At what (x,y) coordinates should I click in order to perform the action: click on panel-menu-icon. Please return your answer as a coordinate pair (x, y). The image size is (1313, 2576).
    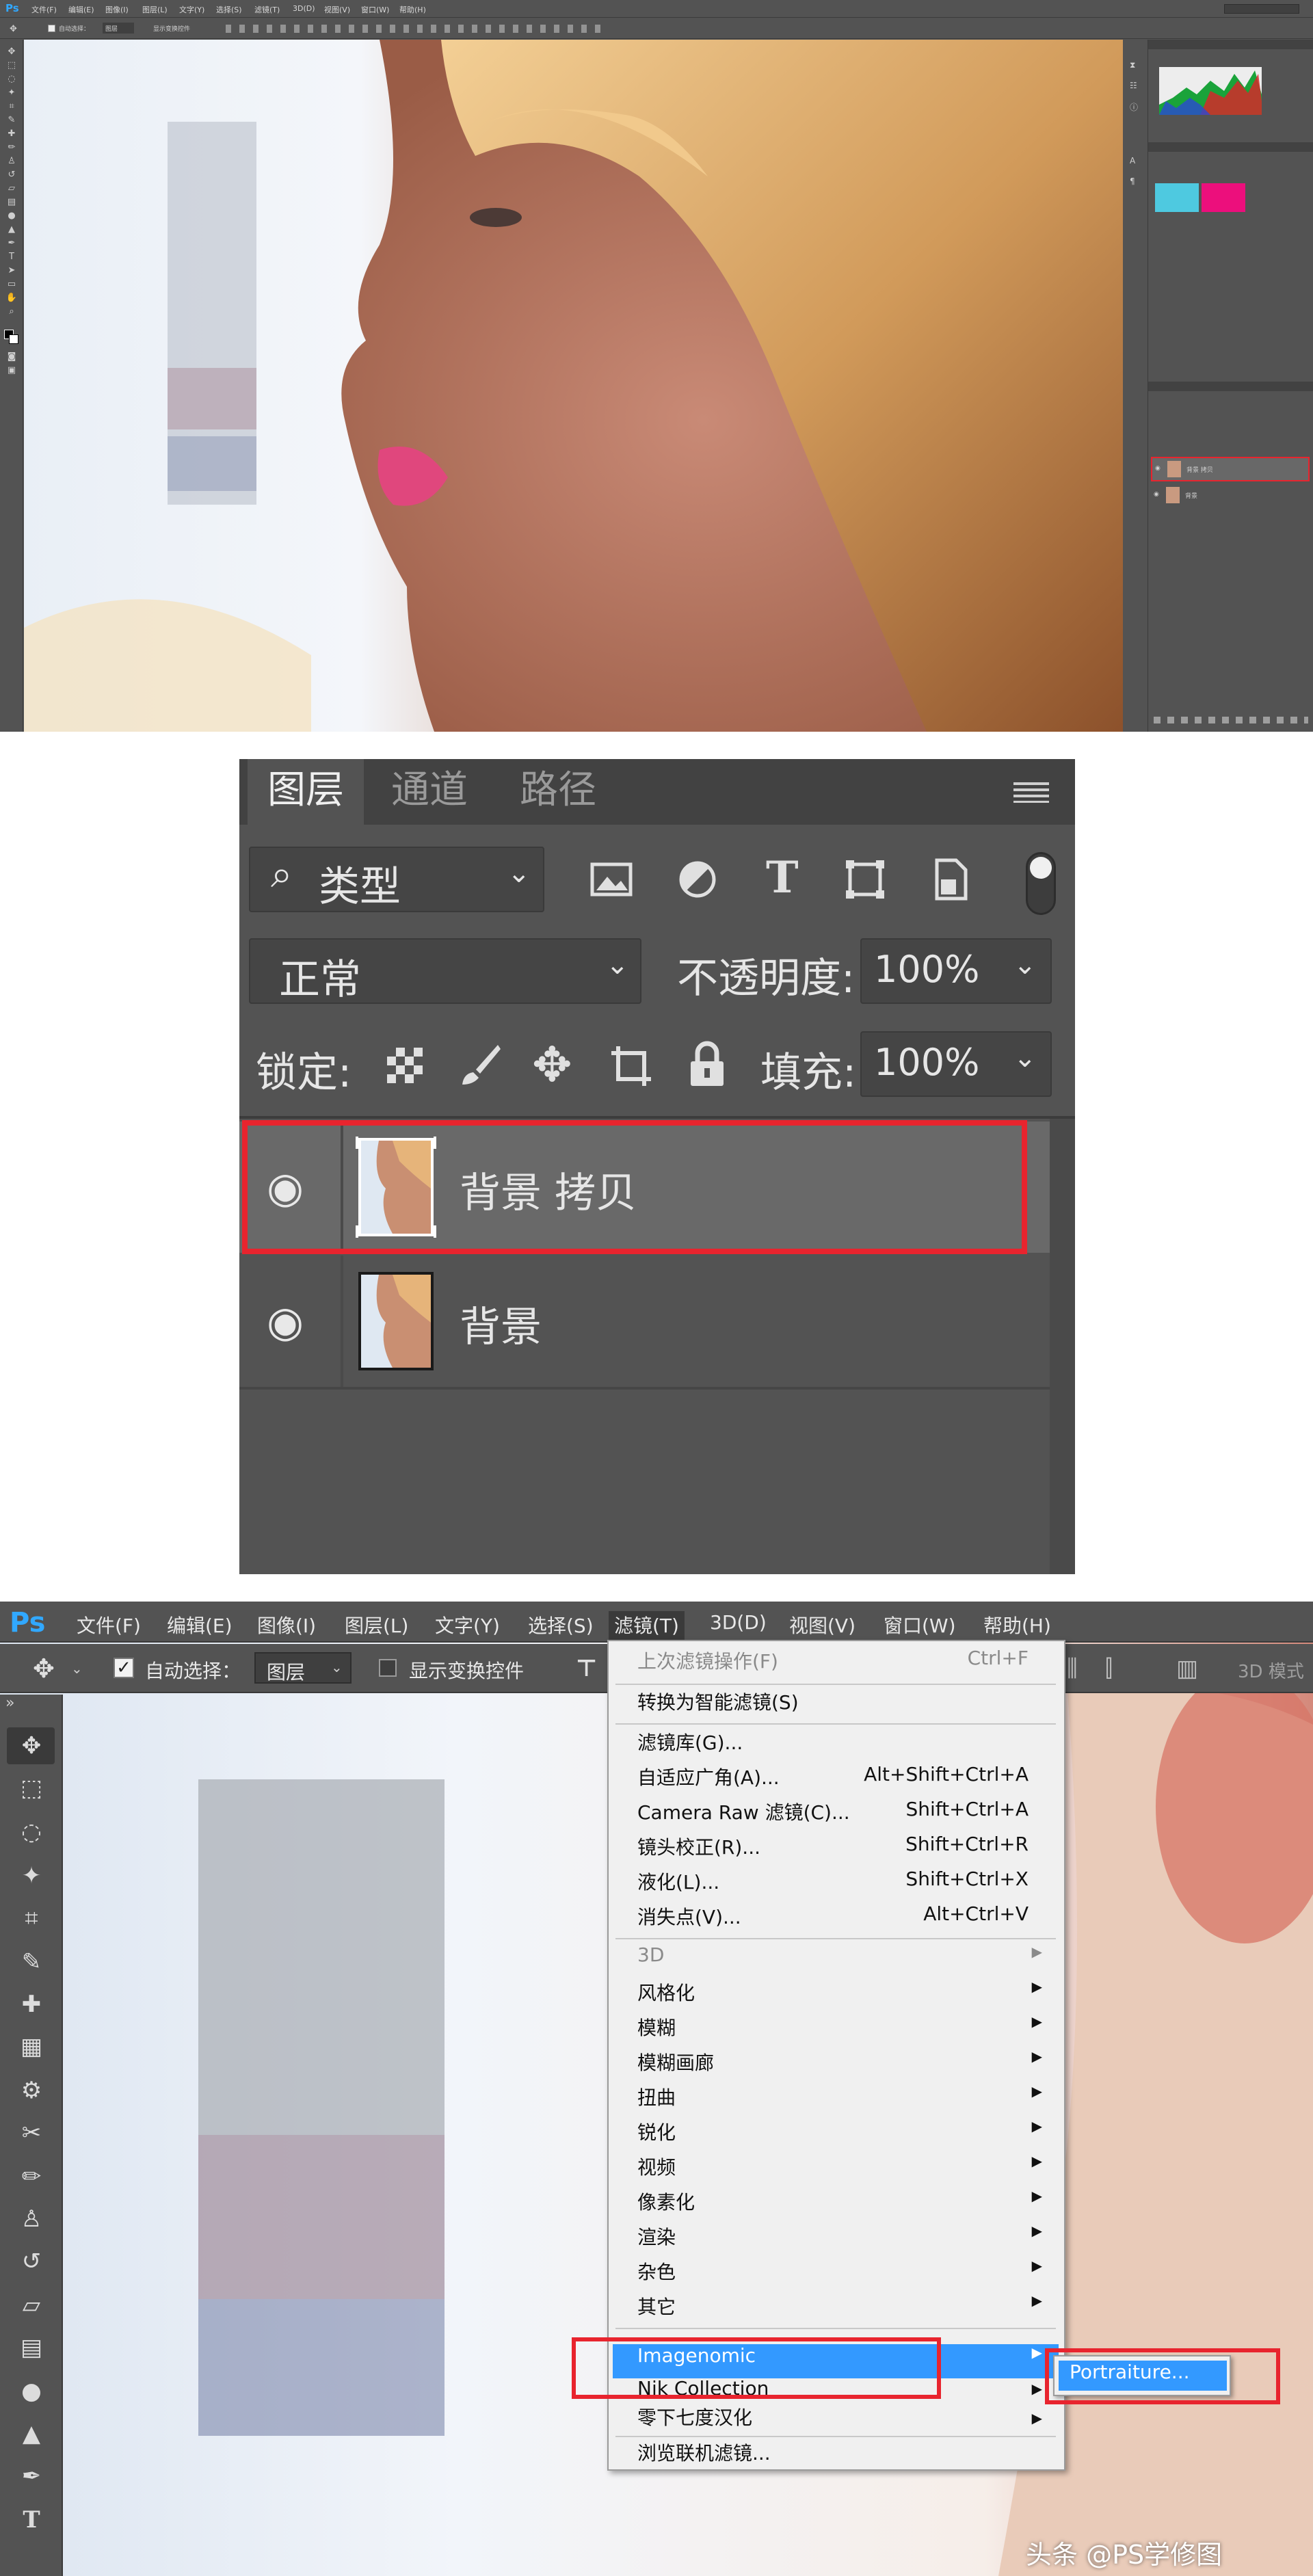
    Looking at the image, I should click on (1031, 792).